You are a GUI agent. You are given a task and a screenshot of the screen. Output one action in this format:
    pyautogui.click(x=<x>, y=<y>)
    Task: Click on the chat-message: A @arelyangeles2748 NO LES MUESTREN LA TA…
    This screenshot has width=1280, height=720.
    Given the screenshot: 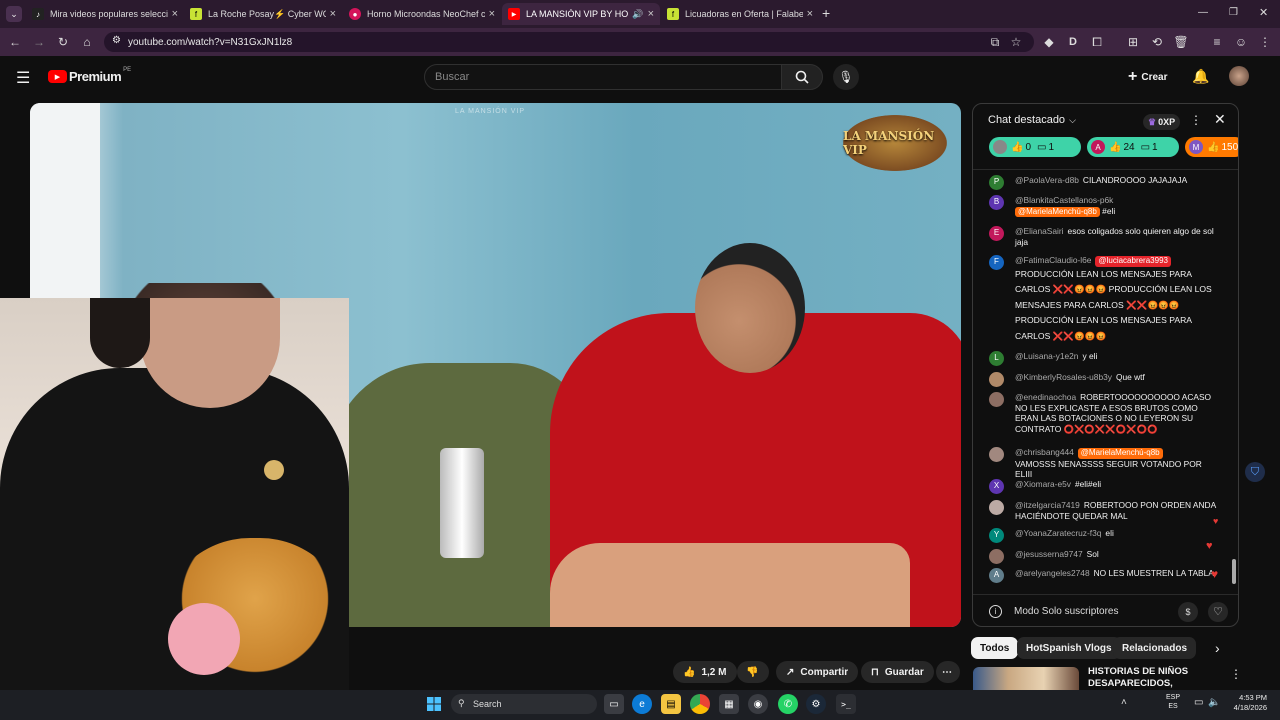 What is the action you would take?
    pyautogui.click(x=1105, y=575)
    